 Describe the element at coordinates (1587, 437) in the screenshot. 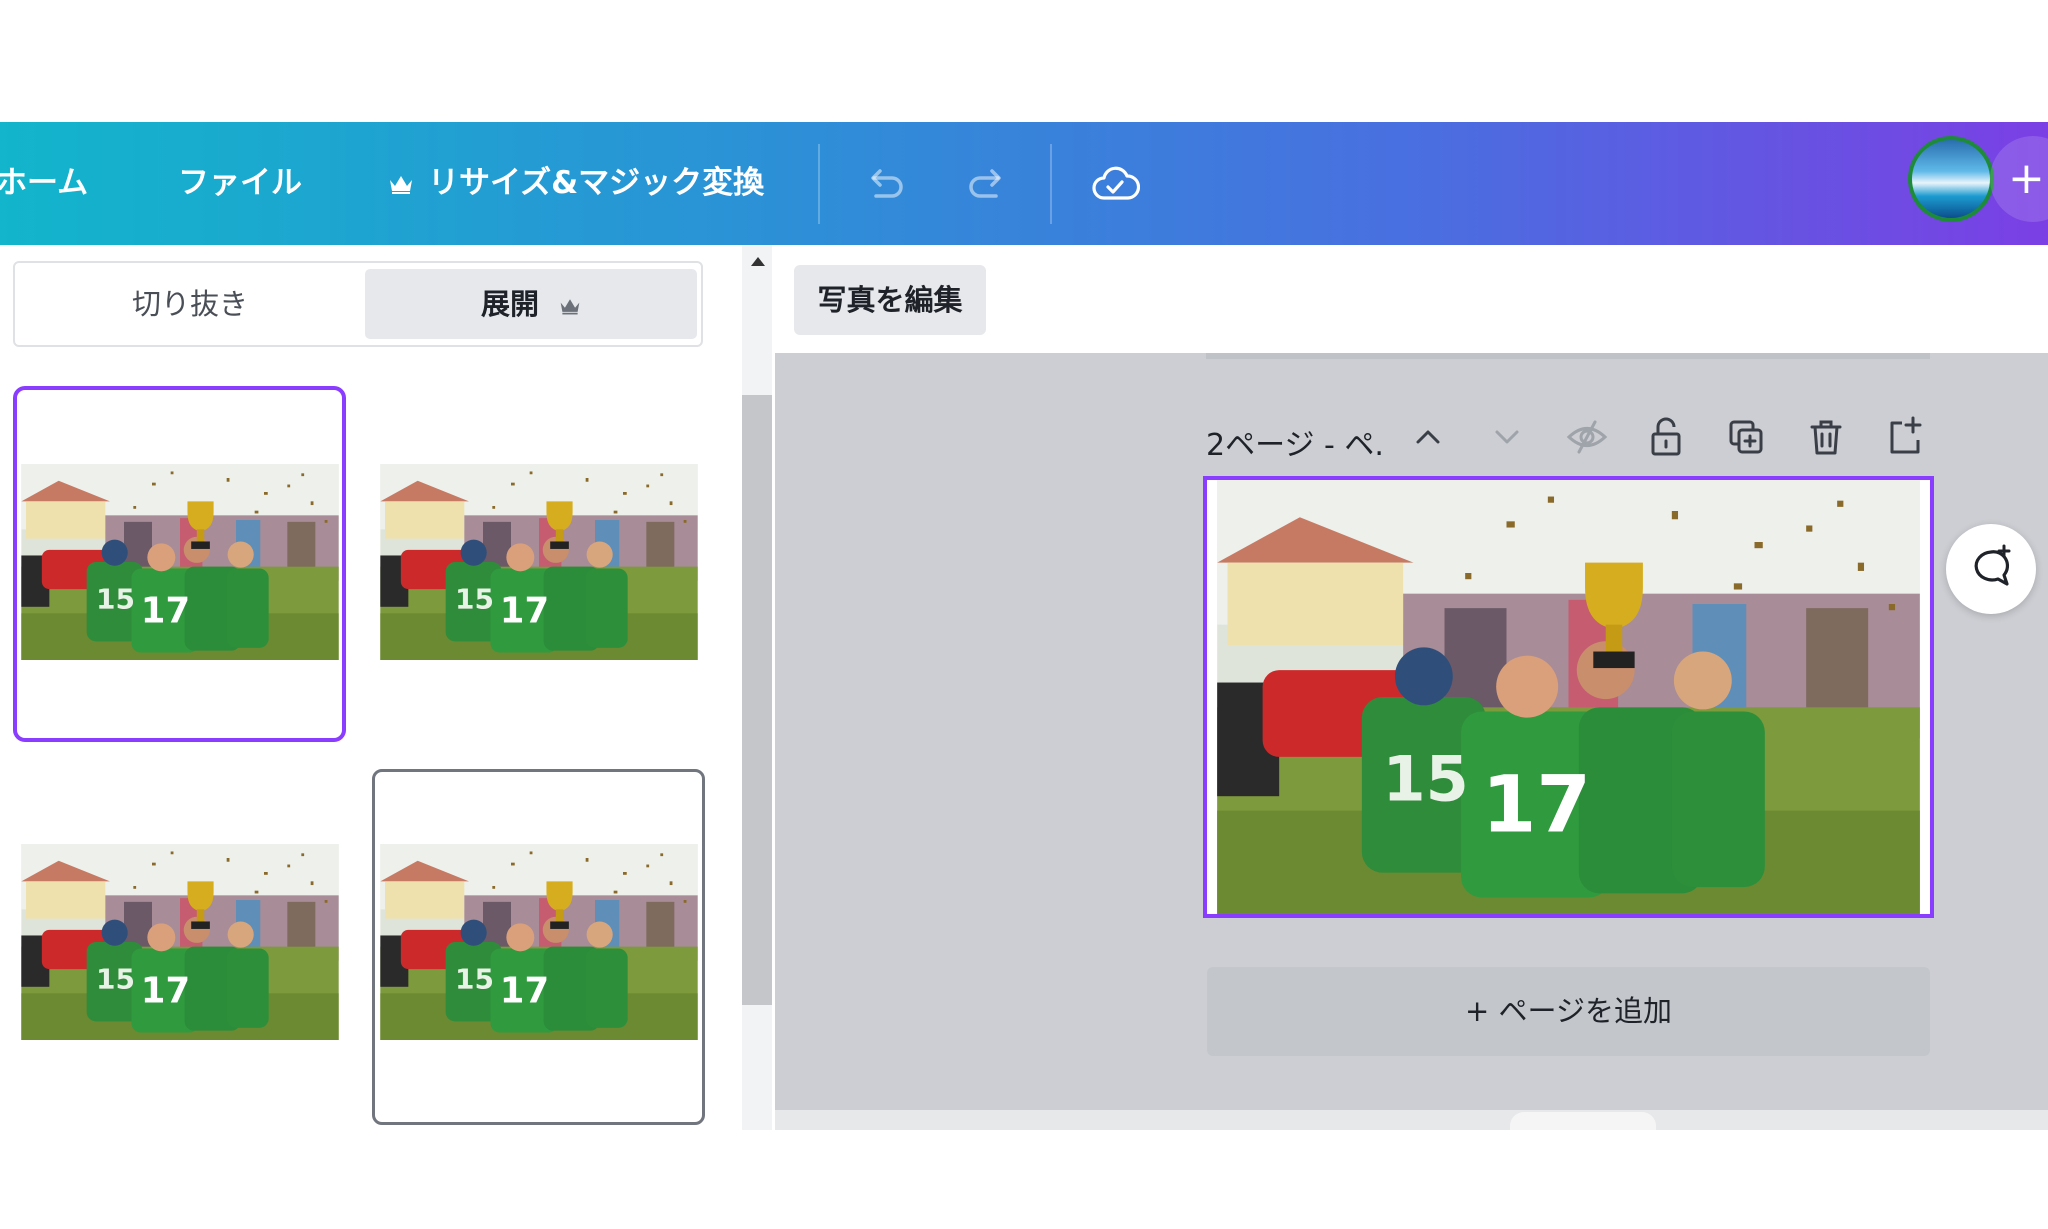

I see `hide-icon` at that location.